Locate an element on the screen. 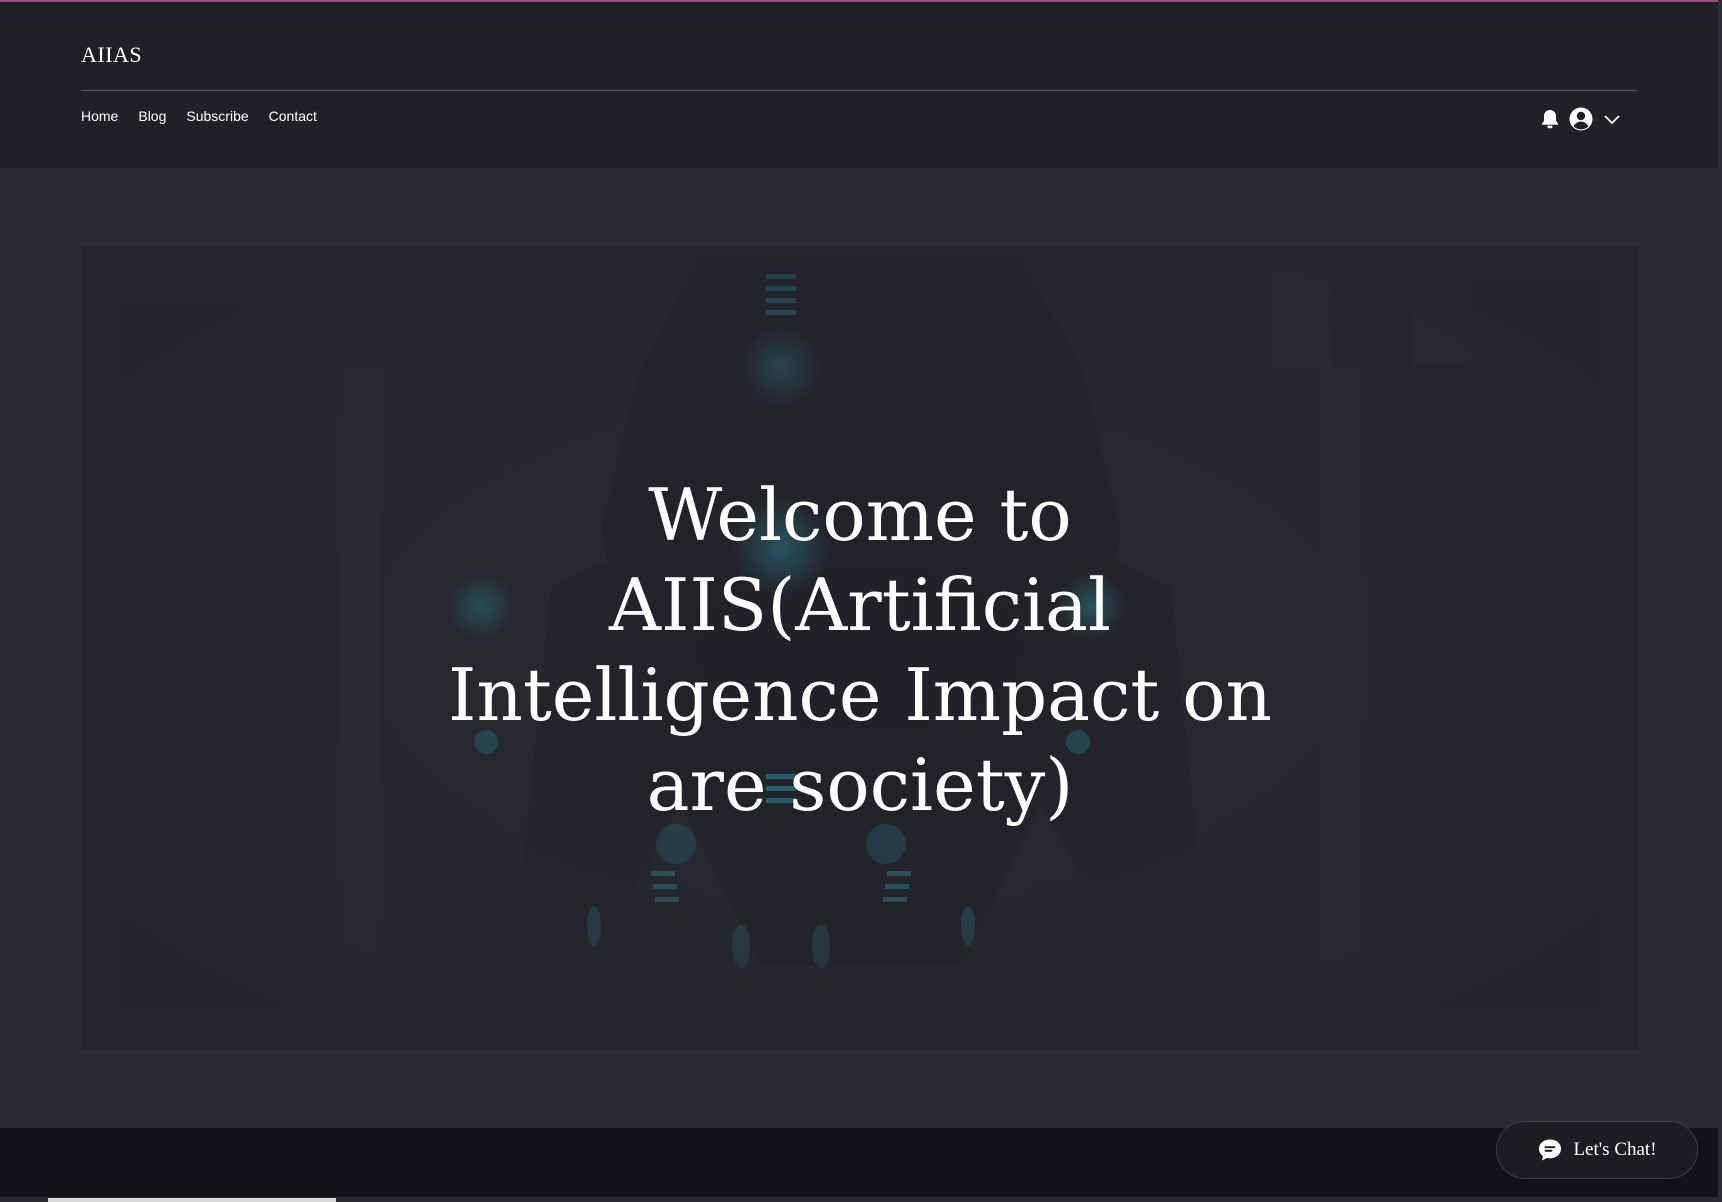 Image resolution: width=1722 pixels, height=1202 pixels. bell-icon is located at coordinates (1550, 119).